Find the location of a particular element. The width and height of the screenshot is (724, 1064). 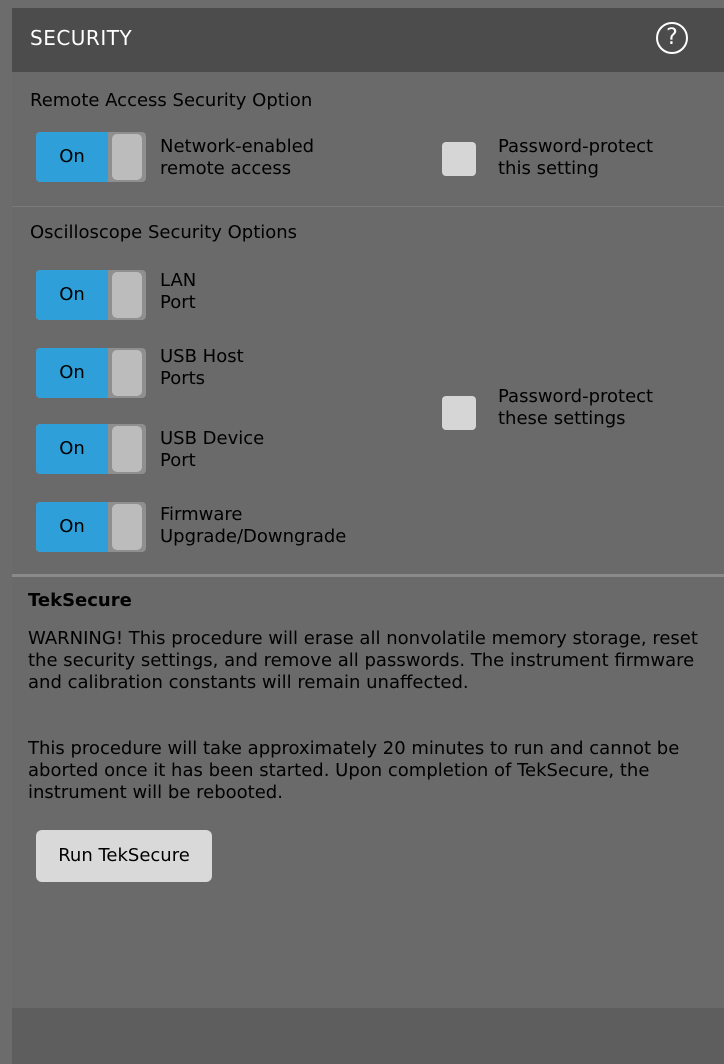

network-remote-access-toggle: On is located at coordinates (91, 157).